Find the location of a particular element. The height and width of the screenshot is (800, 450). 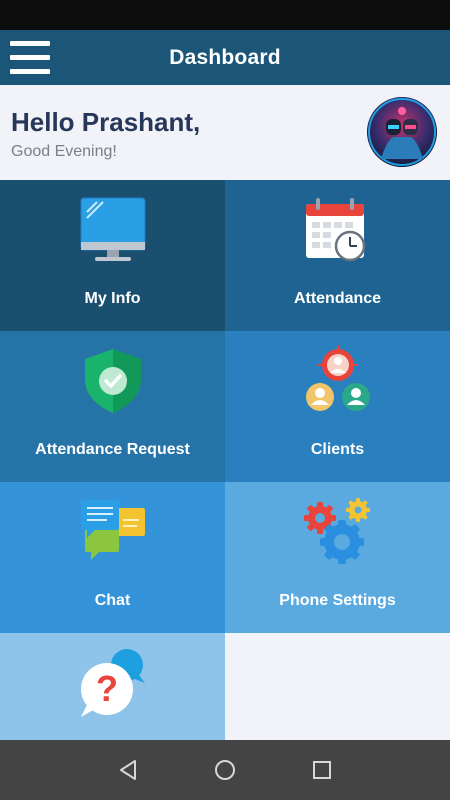

shield-check-icon is located at coordinates (113, 381).